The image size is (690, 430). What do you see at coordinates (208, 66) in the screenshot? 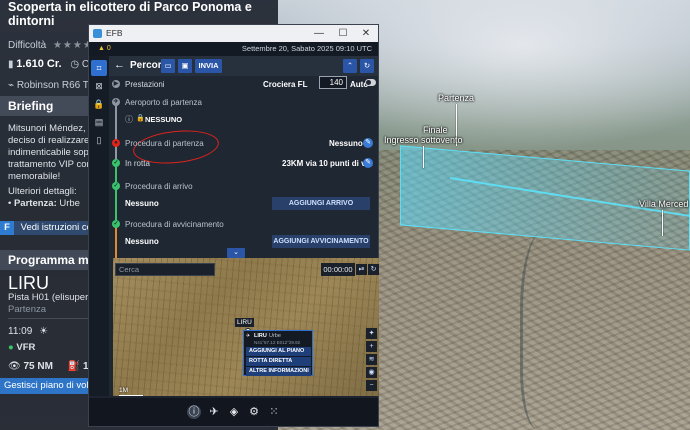
I see `send-button: INVIA` at bounding box center [208, 66].